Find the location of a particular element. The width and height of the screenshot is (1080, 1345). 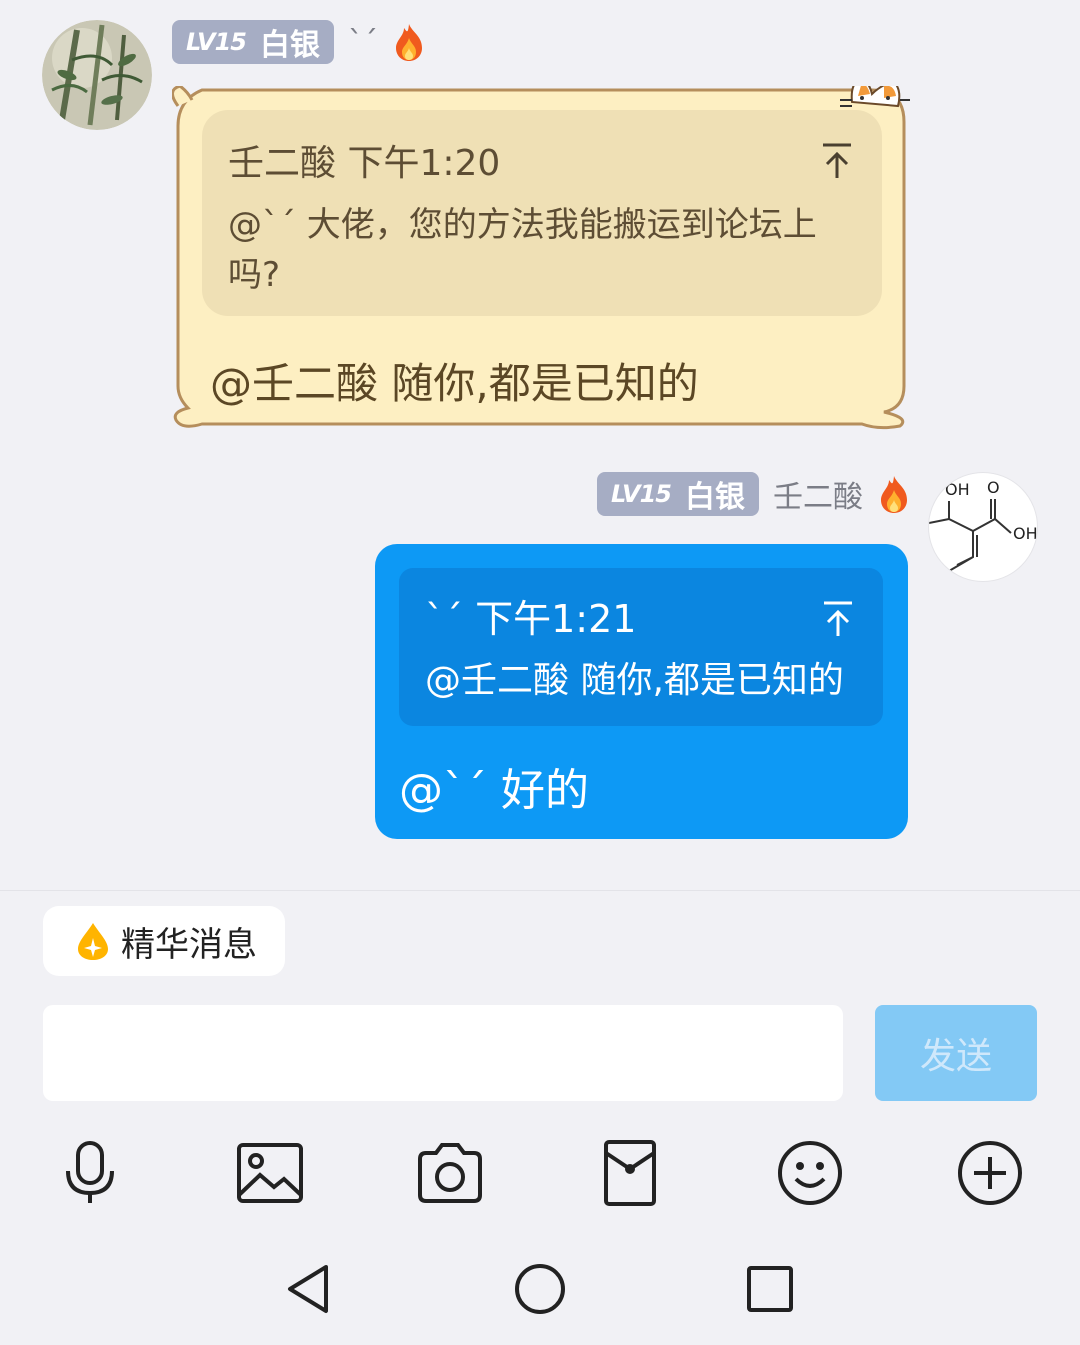

quote-header: ˋˊ 下午1:21 is located at coordinates (530, 615).